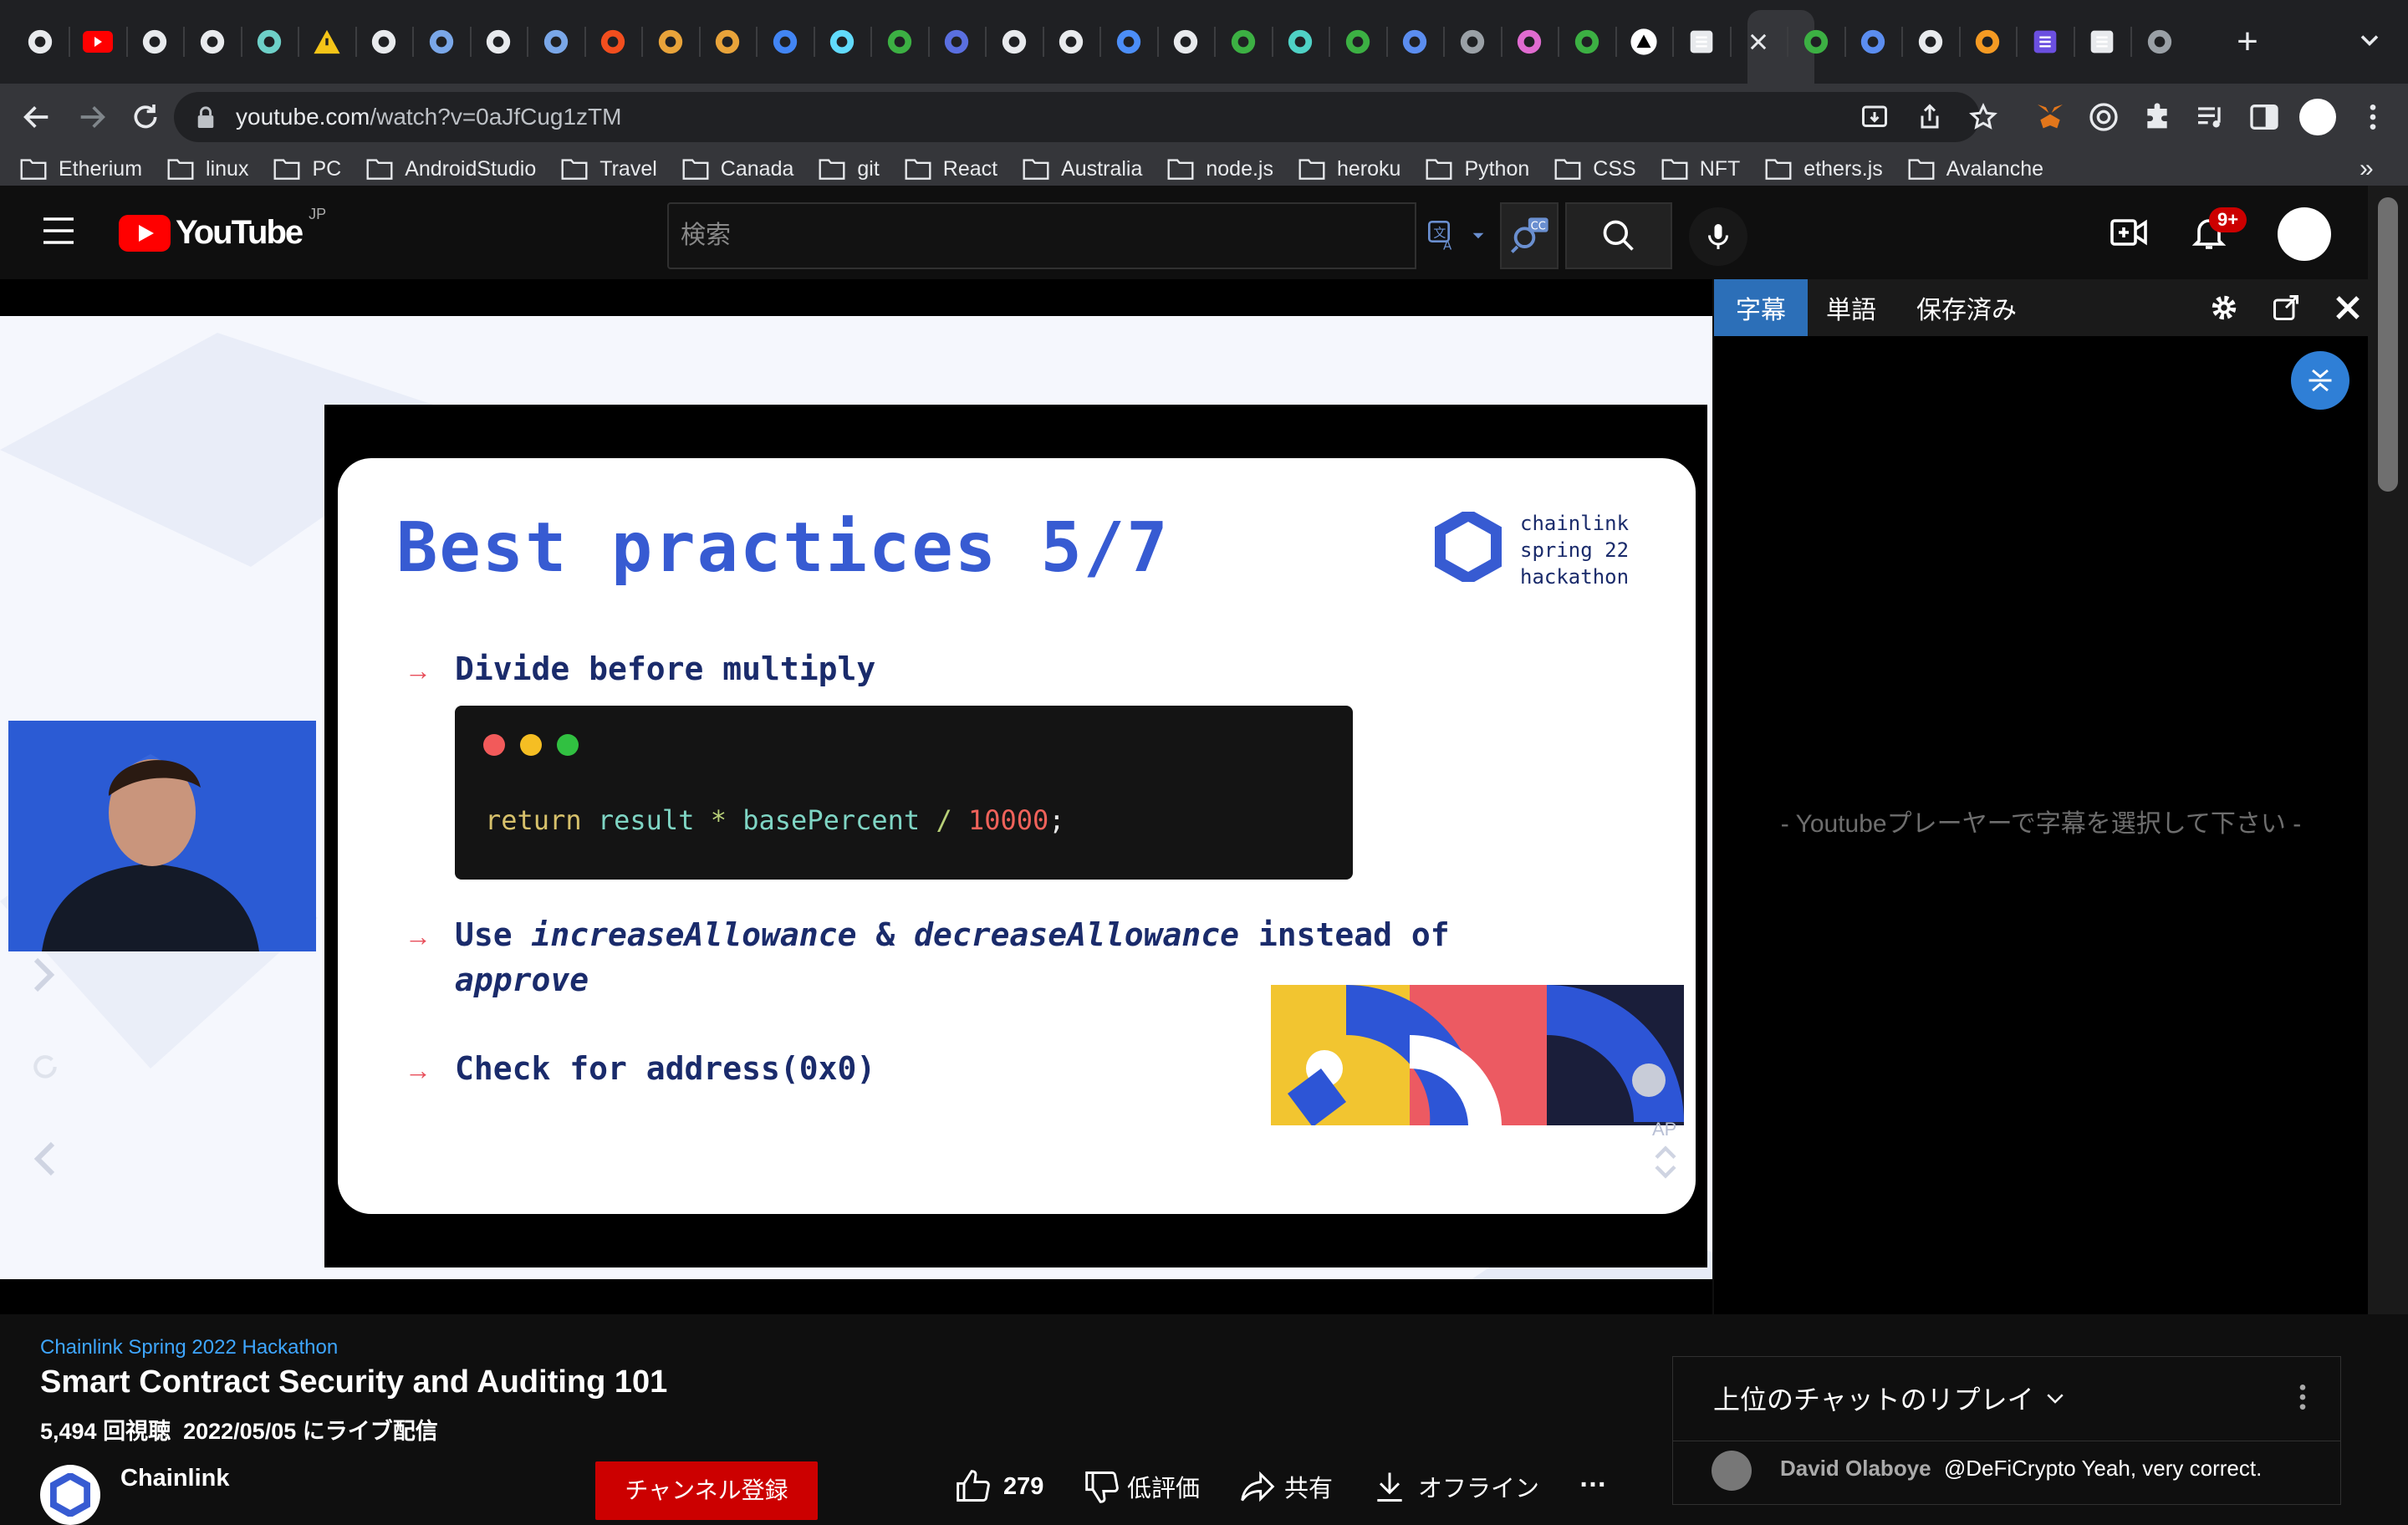 The height and width of the screenshot is (1525, 2408). I want to click on collapse-button, so click(2320, 380).